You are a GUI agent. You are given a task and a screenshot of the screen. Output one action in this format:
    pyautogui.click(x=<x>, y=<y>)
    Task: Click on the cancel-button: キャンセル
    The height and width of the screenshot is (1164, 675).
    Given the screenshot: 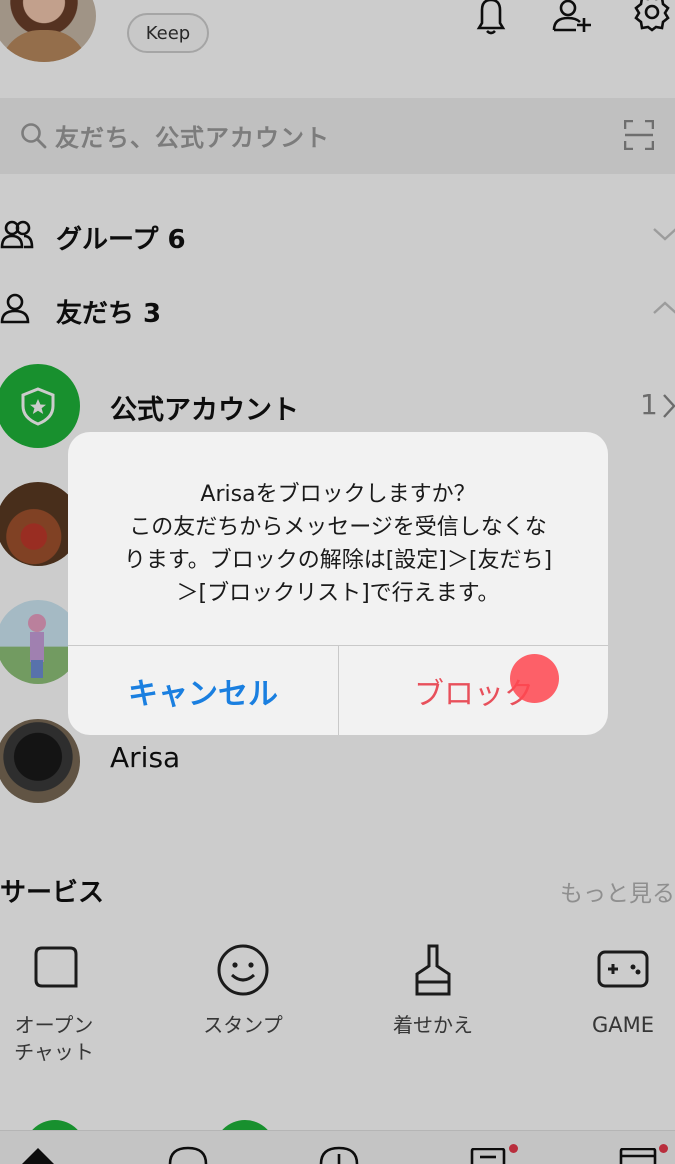 What is the action you would take?
    pyautogui.click(x=203, y=690)
    